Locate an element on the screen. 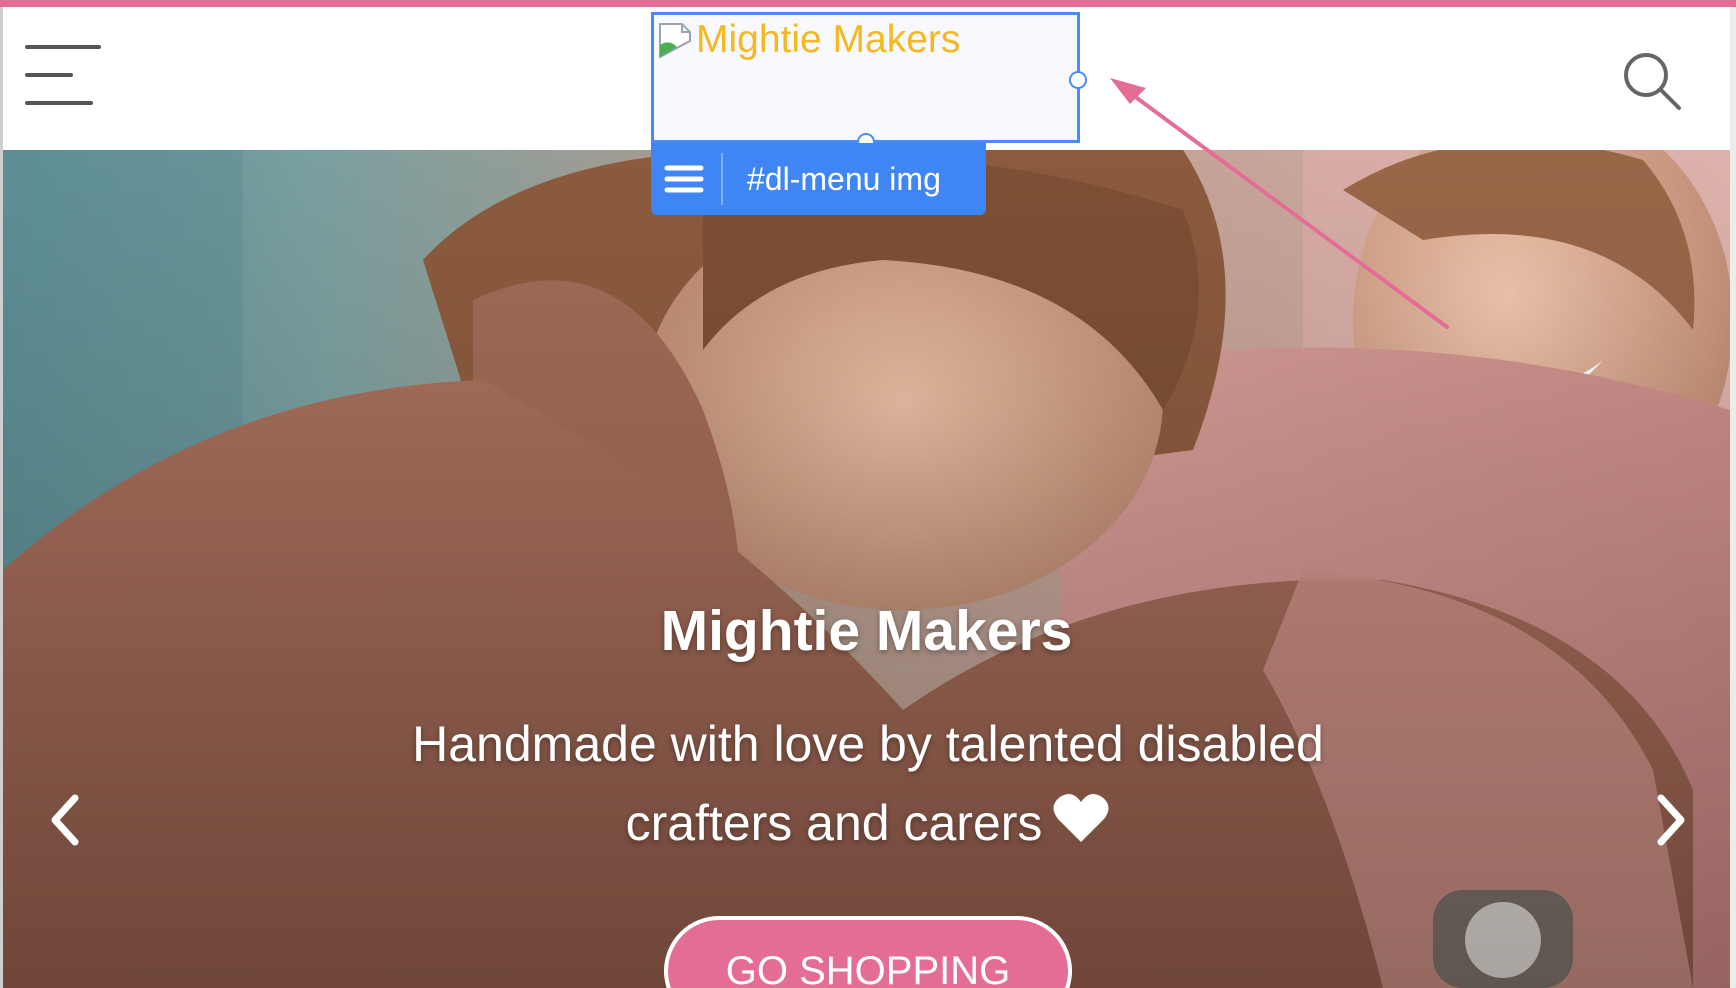  chevron-right-icon is located at coordinates (1671, 820).